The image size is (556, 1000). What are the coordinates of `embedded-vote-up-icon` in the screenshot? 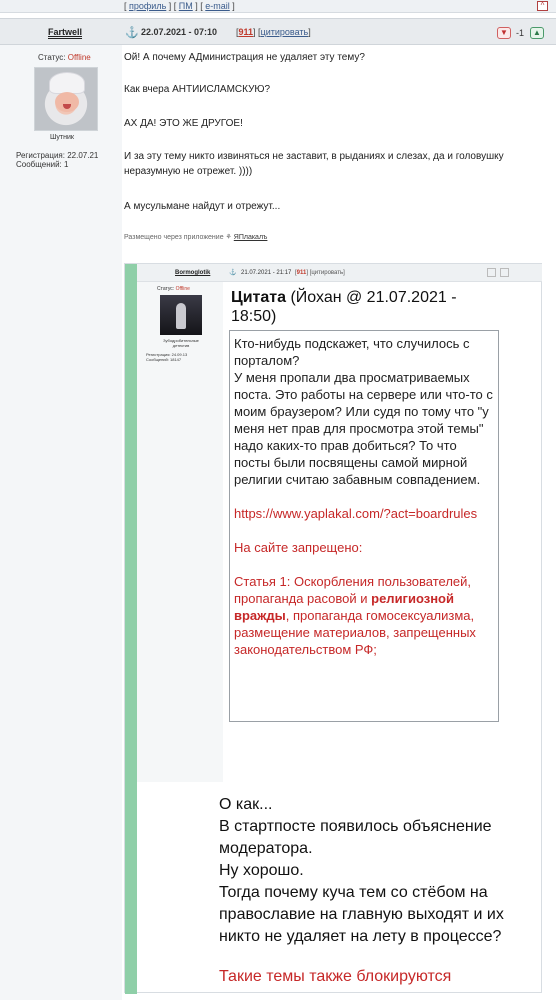 It's located at (504, 272).